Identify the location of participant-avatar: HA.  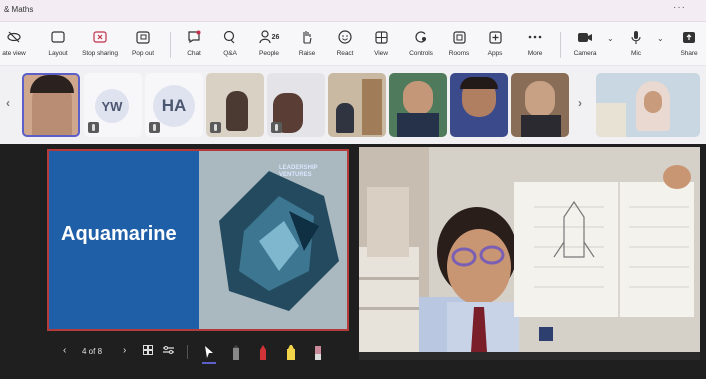
(174, 106).